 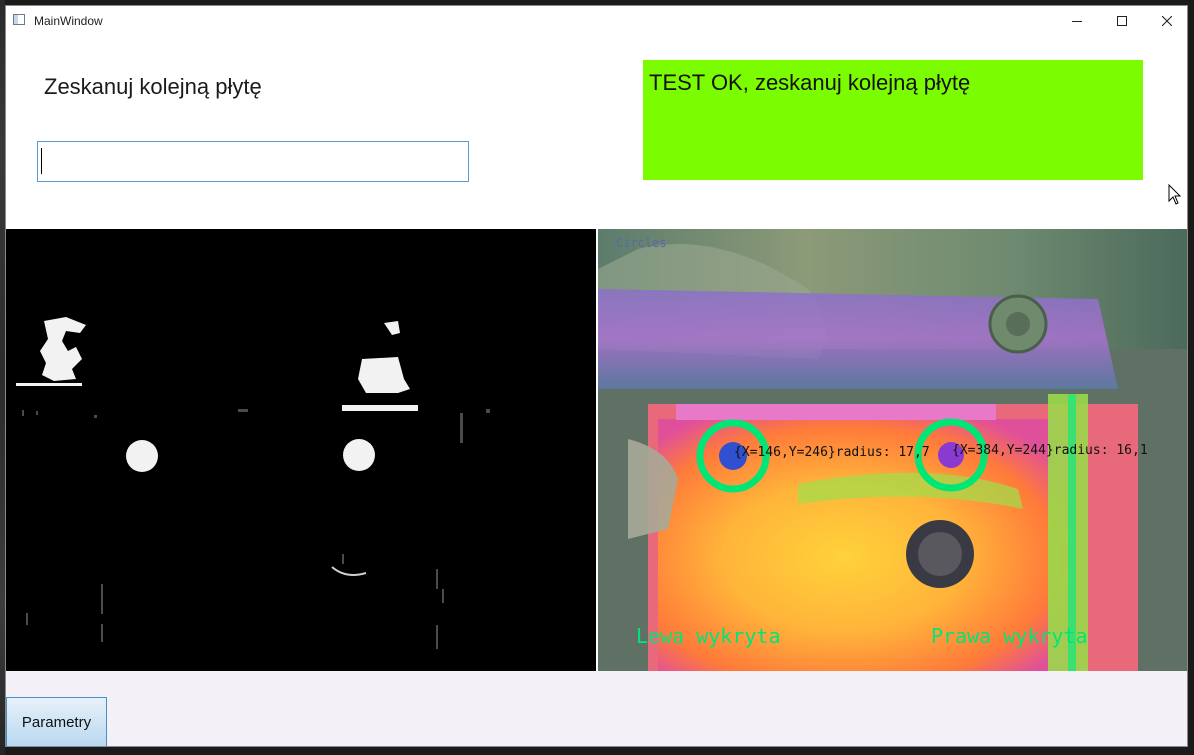 I want to click on close-button, so click(x=1165, y=21).